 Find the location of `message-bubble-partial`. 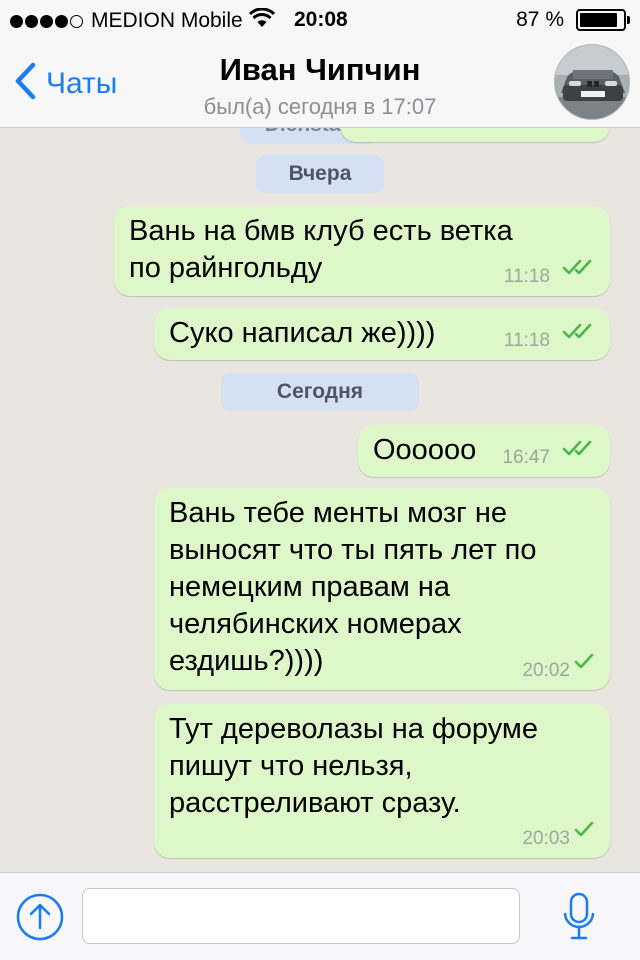

message-bubble-partial is located at coordinates (475, 135).